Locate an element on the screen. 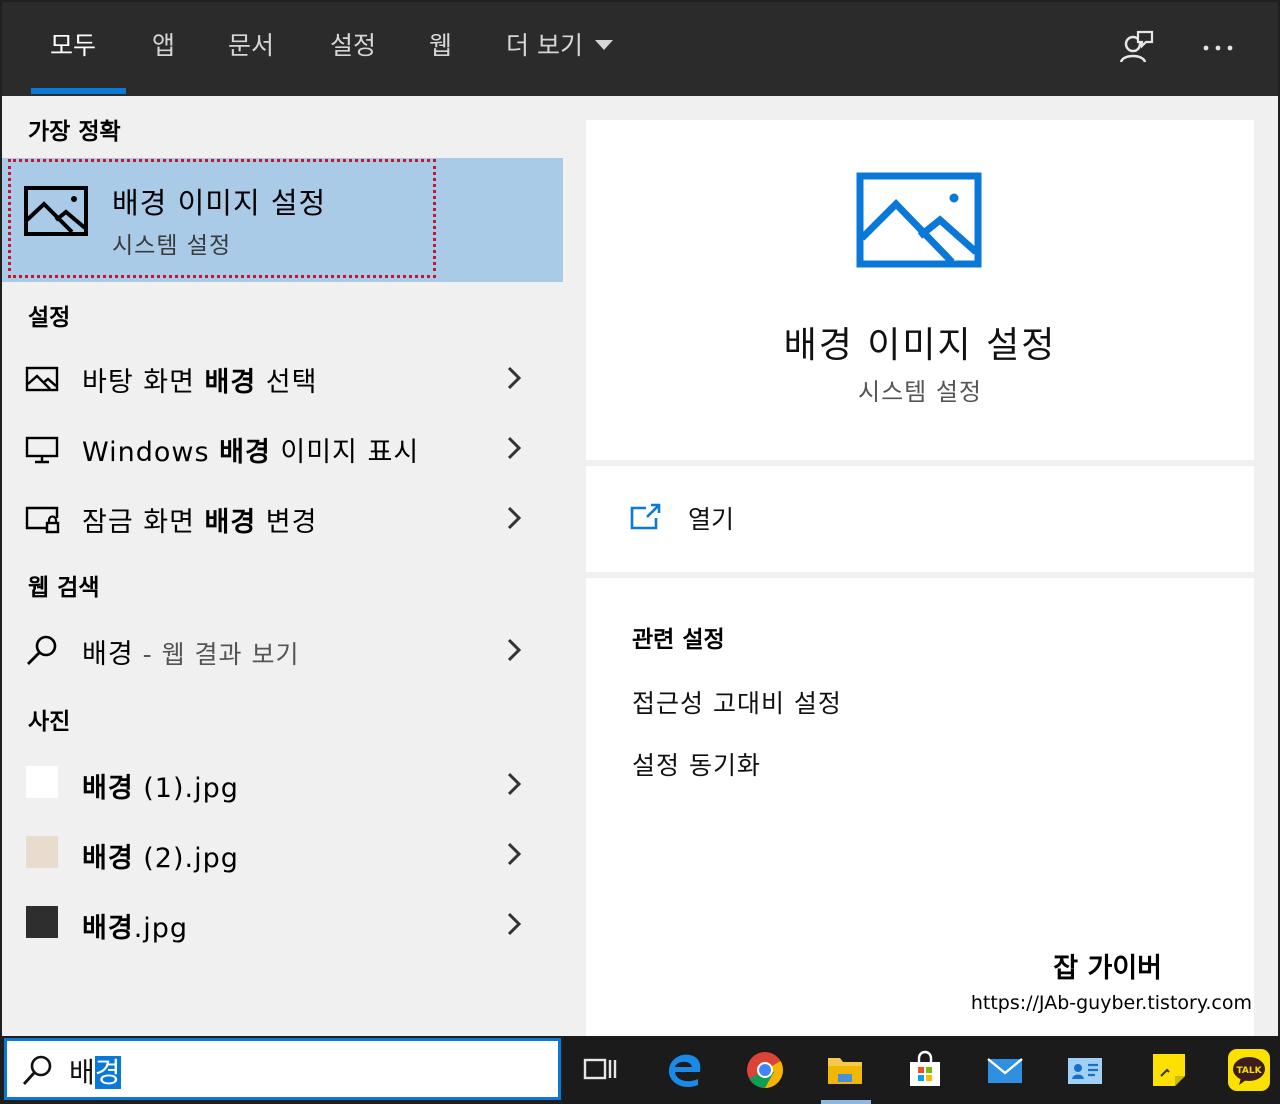  chevron-down-icon is located at coordinates (603, 45).